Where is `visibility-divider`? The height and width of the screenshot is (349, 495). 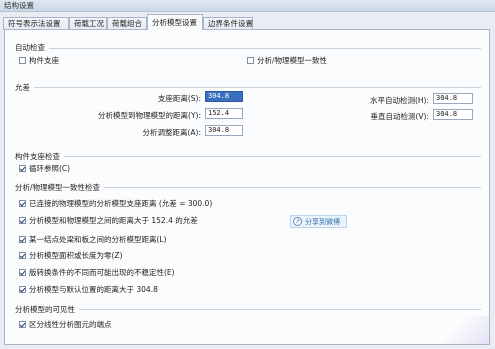
visibility-divider is located at coordinates (248, 309).